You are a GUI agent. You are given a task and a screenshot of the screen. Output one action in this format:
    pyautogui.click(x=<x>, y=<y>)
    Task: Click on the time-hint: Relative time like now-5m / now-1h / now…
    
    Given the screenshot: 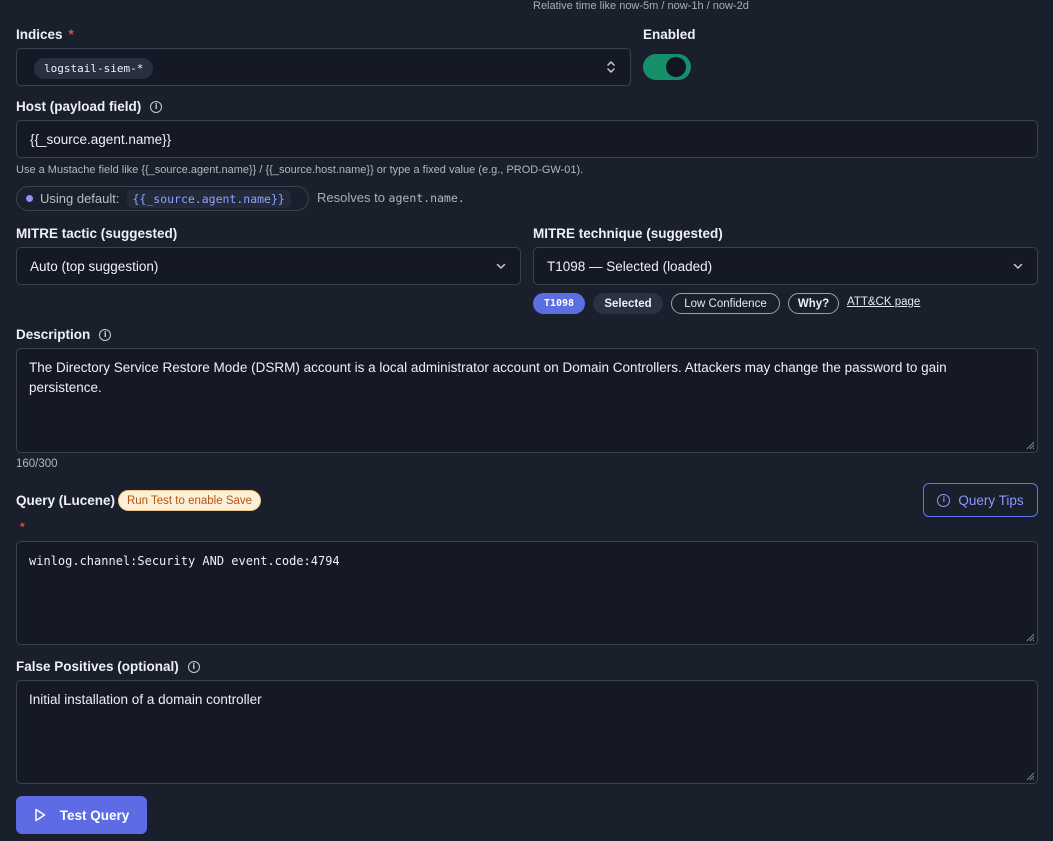 What is the action you would take?
    pyautogui.click(x=641, y=6)
    